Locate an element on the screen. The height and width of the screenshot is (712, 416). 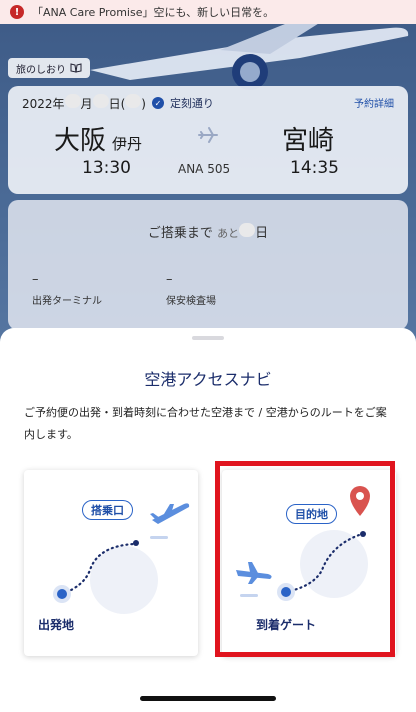
terminal-label: 出発ターミナル is located at coordinates (67, 301).